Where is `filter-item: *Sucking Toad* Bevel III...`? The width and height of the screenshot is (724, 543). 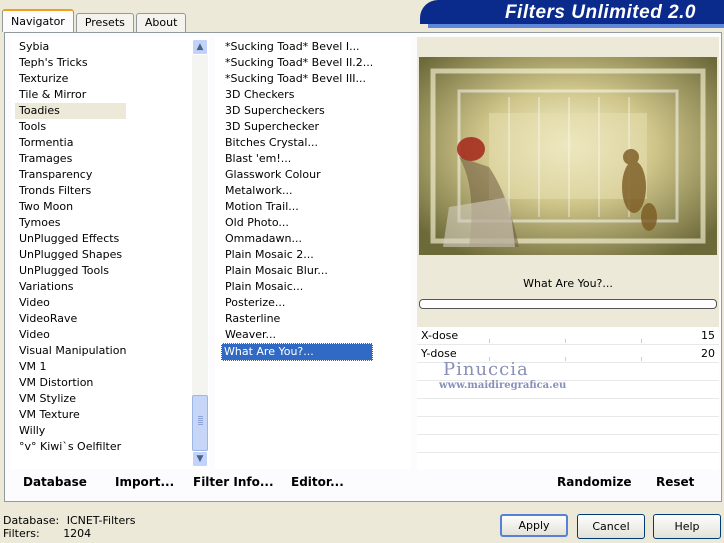
filter-item: *Sucking Toad* Bevel III... is located at coordinates (297, 79).